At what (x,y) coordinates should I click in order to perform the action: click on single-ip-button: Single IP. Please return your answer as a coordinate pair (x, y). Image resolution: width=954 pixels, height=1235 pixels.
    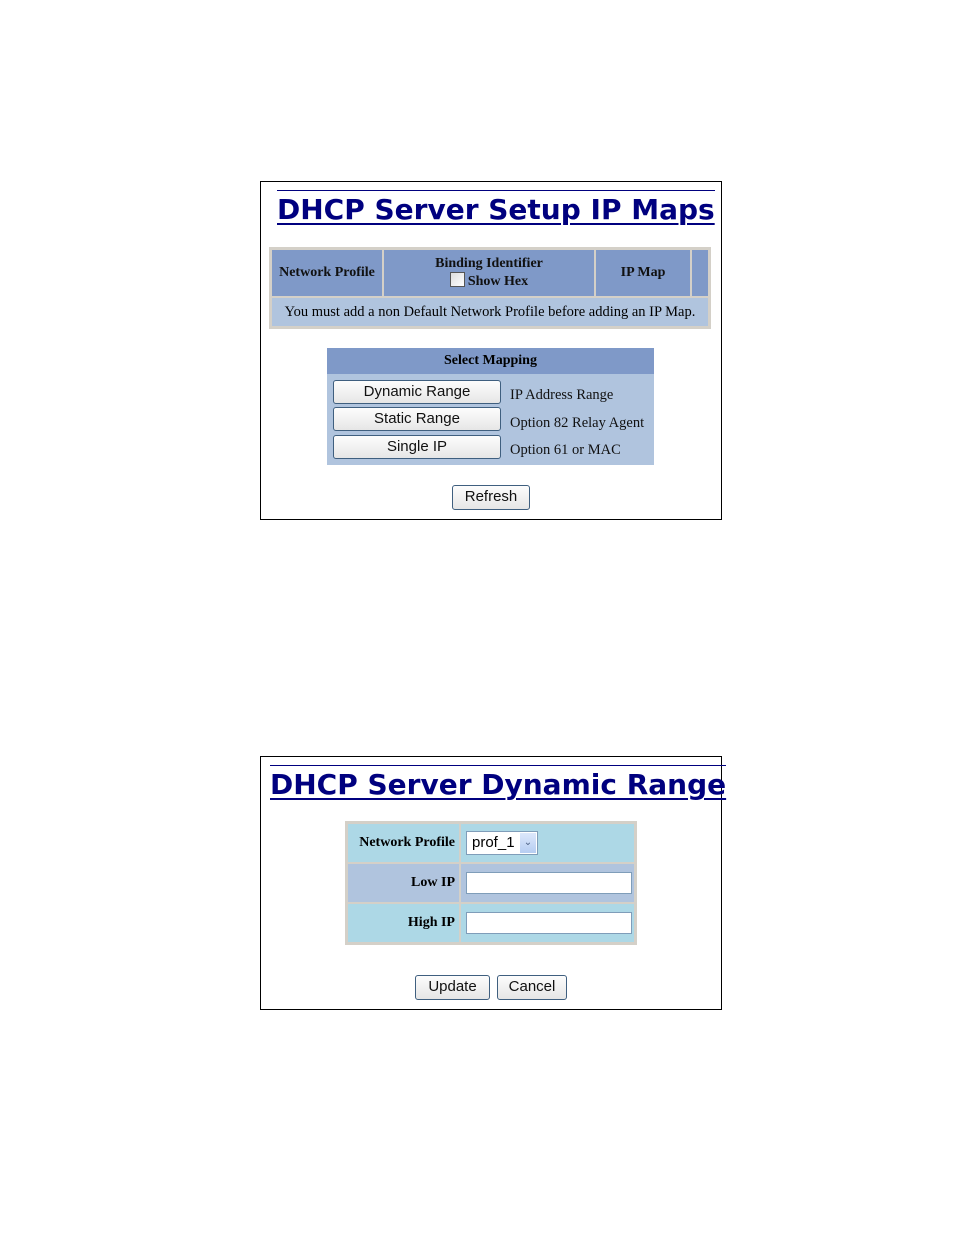
    Looking at the image, I should click on (417, 447).